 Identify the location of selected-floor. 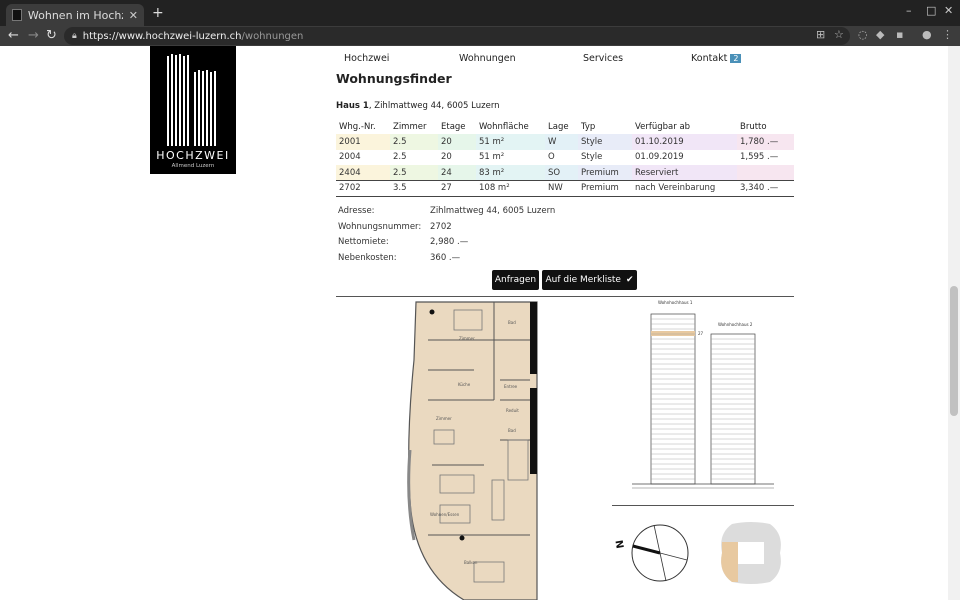
(673, 333).